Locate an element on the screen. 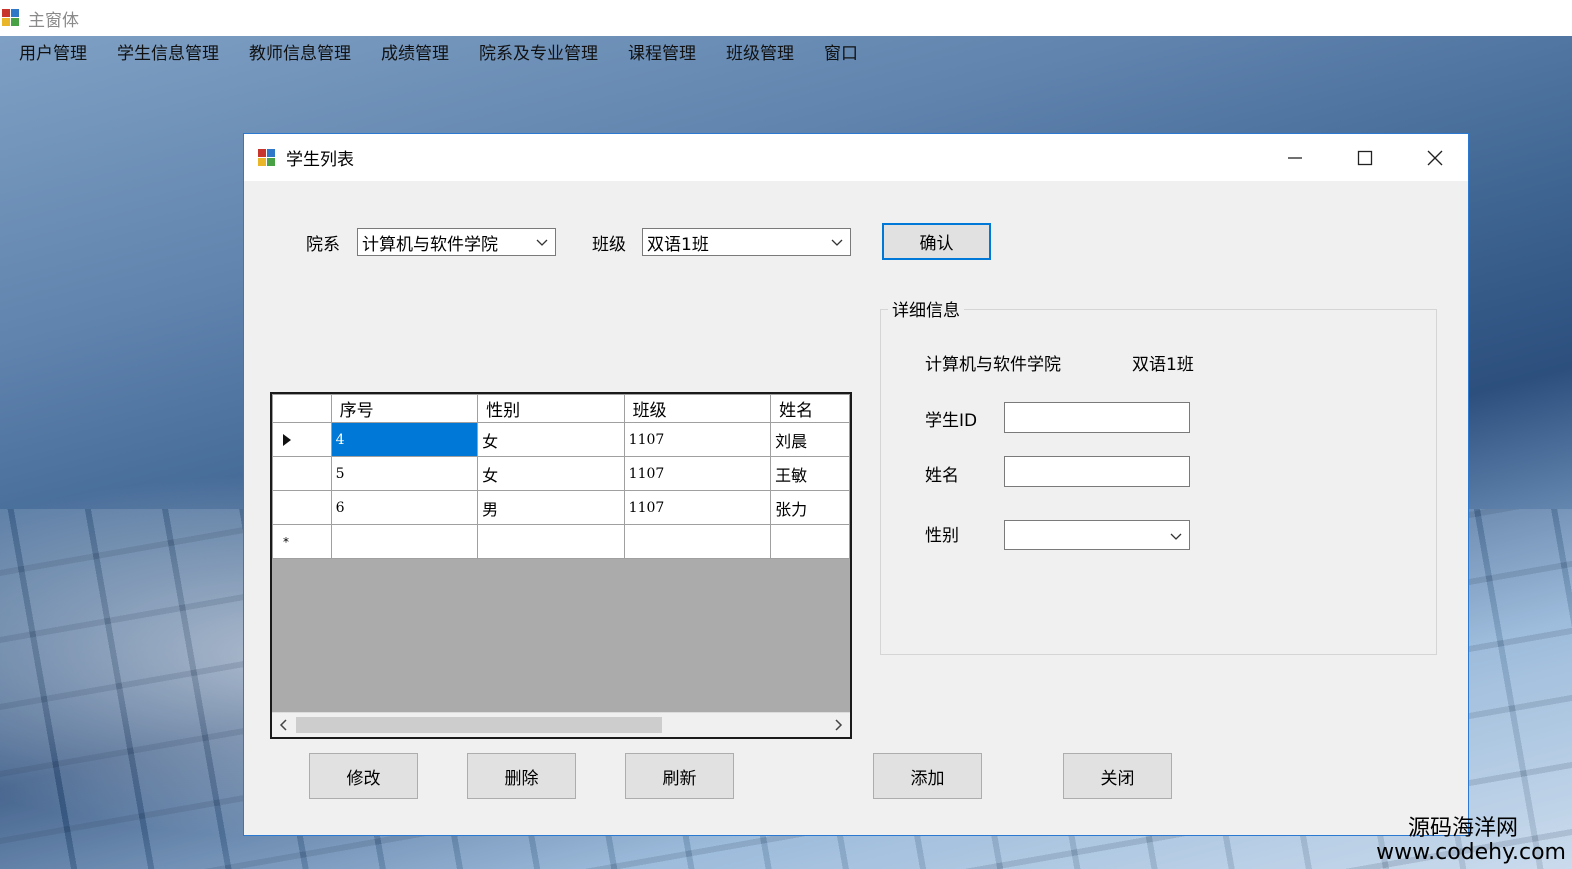 This screenshot has height=869, width=1572. column-header-class: 班级 is located at coordinates (697, 408).